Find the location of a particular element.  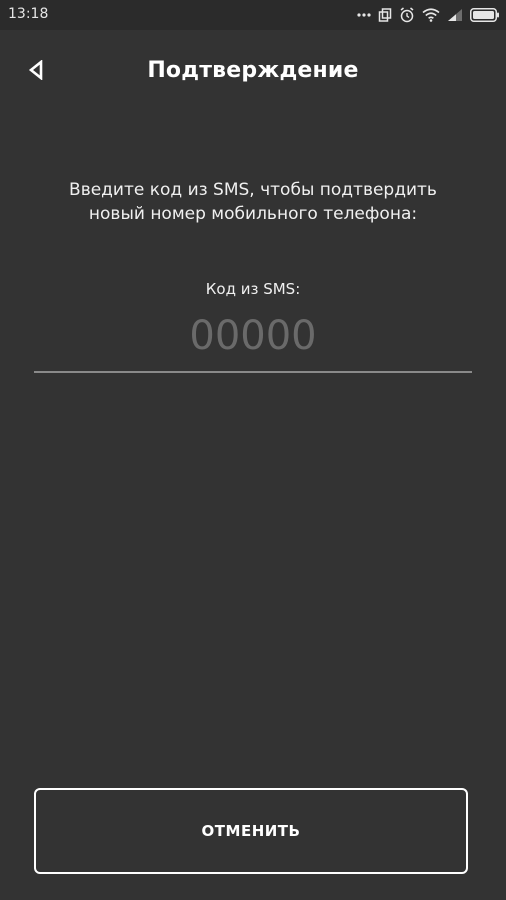

sms-code-input is located at coordinates (253, 336).